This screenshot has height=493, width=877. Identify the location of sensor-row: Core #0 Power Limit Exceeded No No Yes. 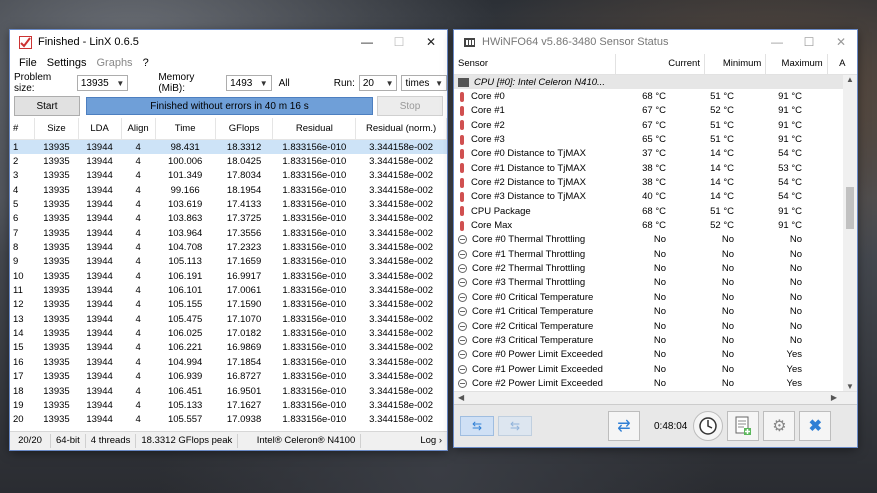
(655, 355).